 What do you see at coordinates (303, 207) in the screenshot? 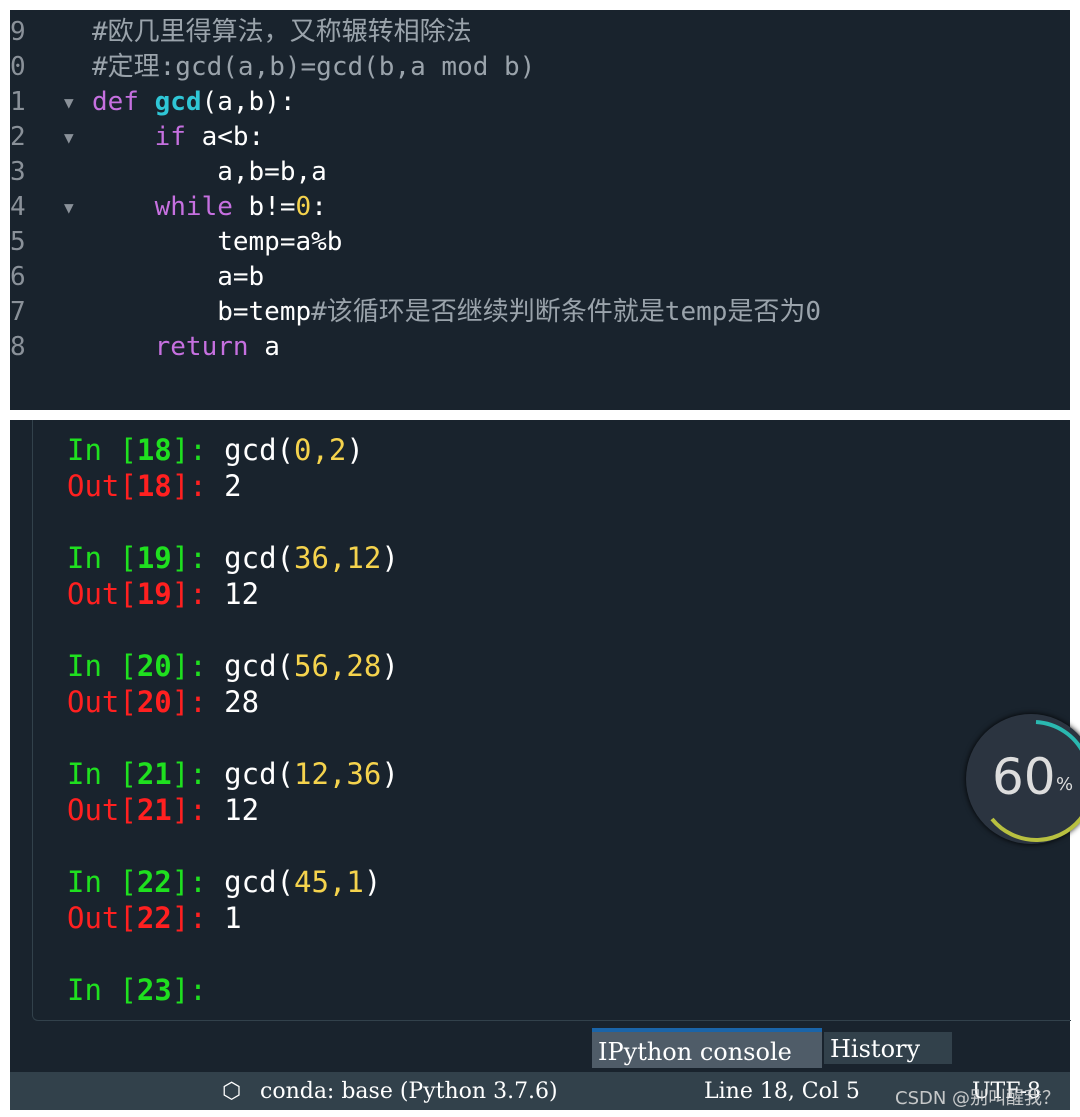
I see `code-token: 0` at bounding box center [303, 207].